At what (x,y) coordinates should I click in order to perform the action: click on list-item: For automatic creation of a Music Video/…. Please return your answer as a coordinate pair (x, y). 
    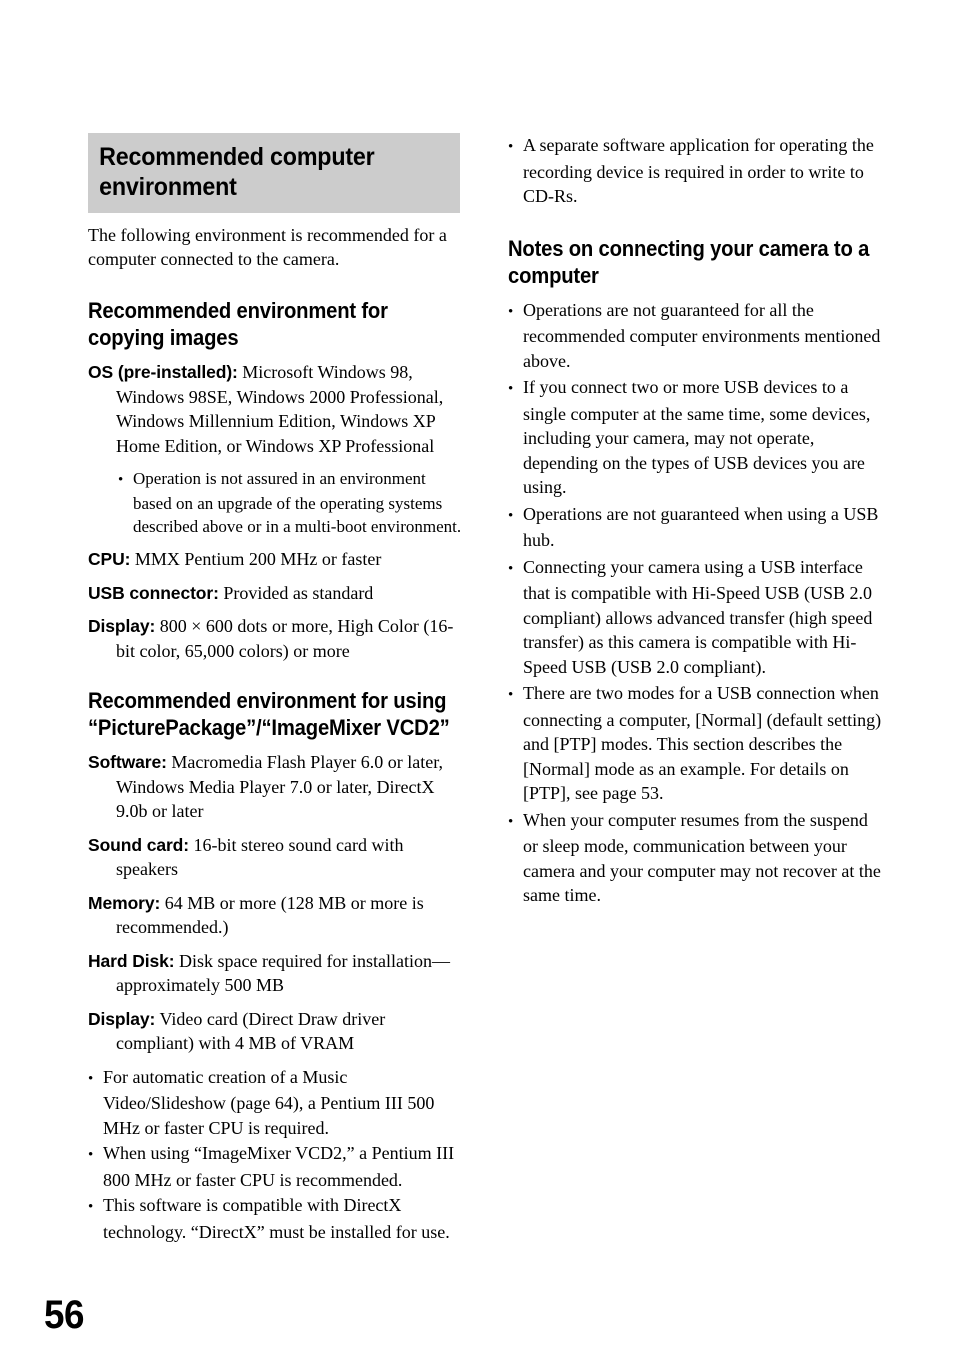
    Looking at the image, I should click on (275, 1103).